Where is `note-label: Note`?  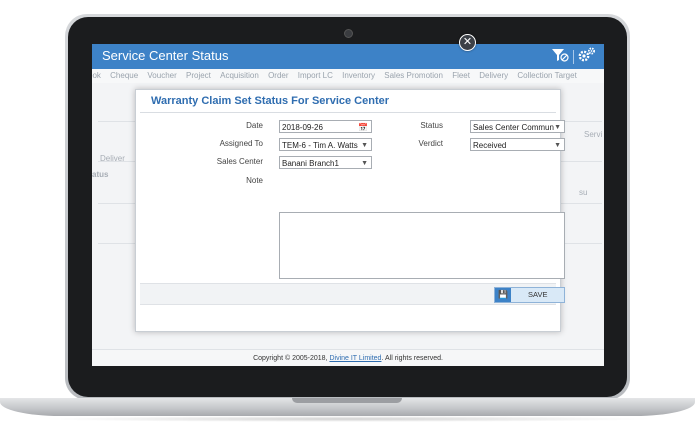 note-label: Note is located at coordinates (254, 180).